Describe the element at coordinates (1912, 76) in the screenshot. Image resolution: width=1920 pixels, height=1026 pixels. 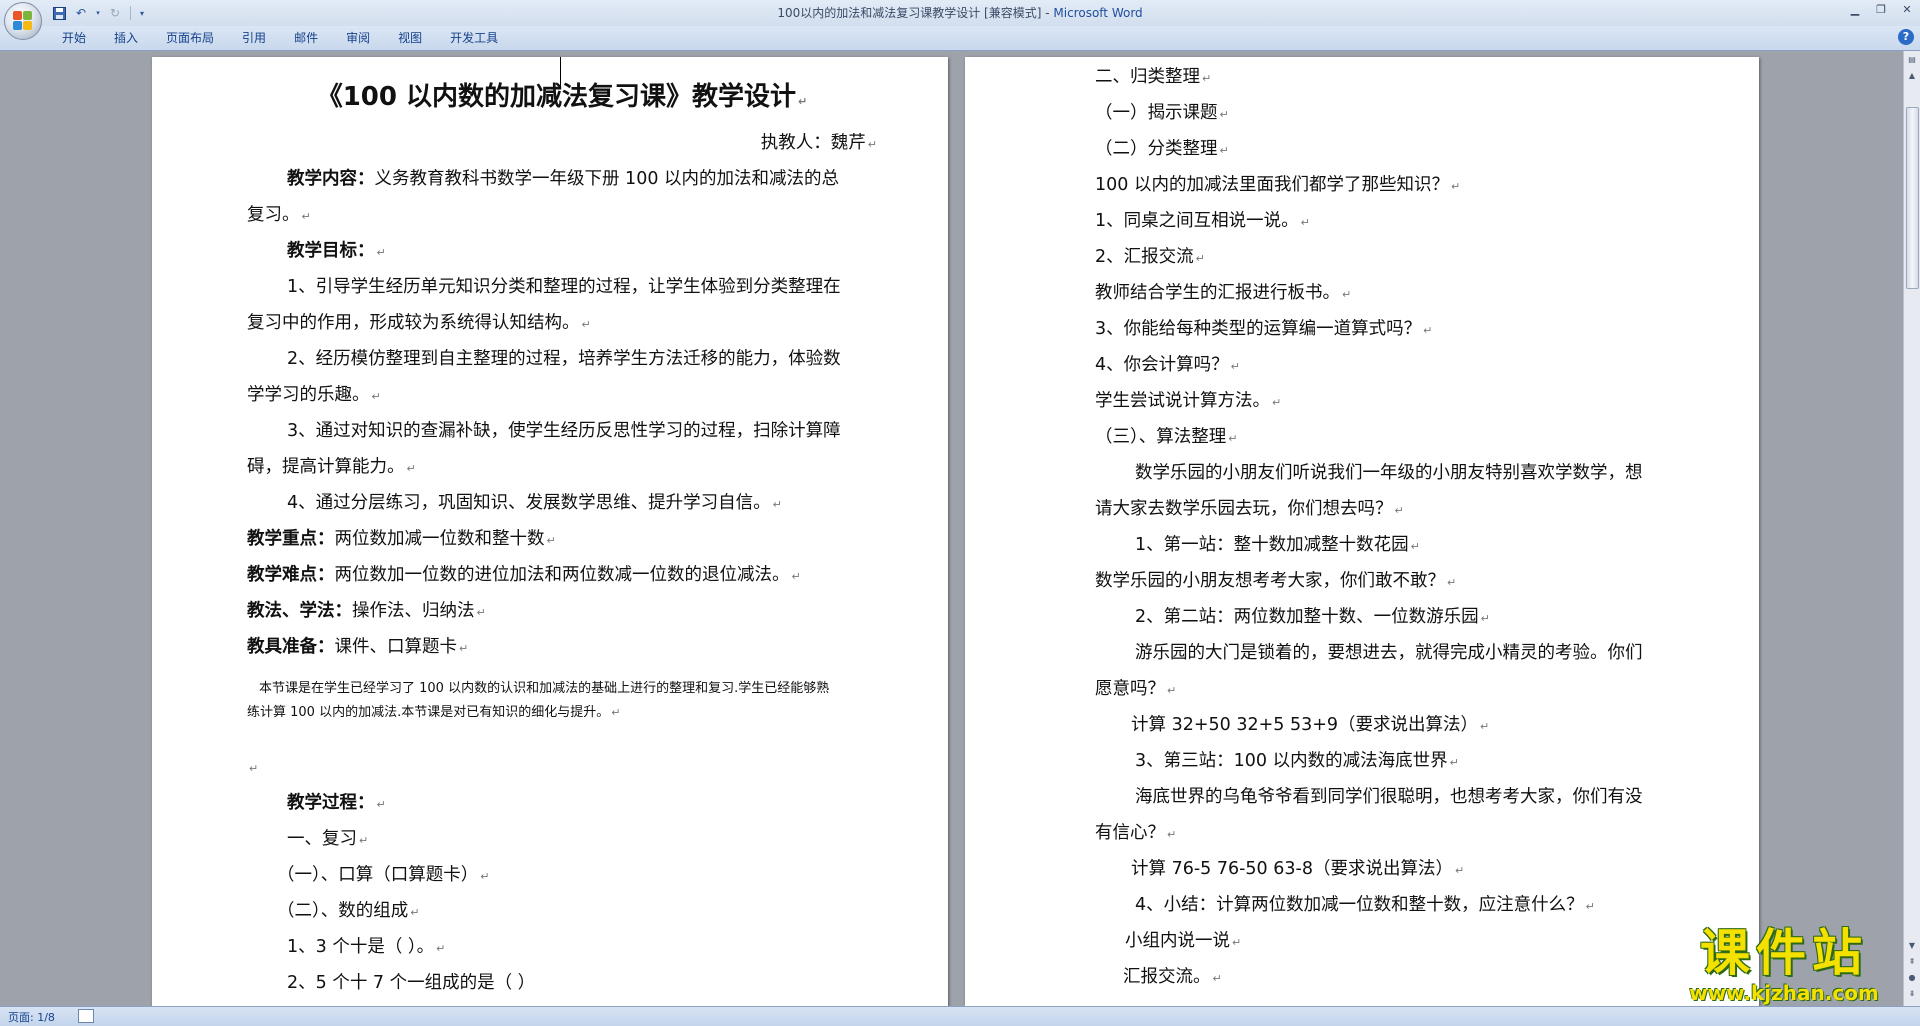
I see `scroll-up-icon: ▲` at that location.